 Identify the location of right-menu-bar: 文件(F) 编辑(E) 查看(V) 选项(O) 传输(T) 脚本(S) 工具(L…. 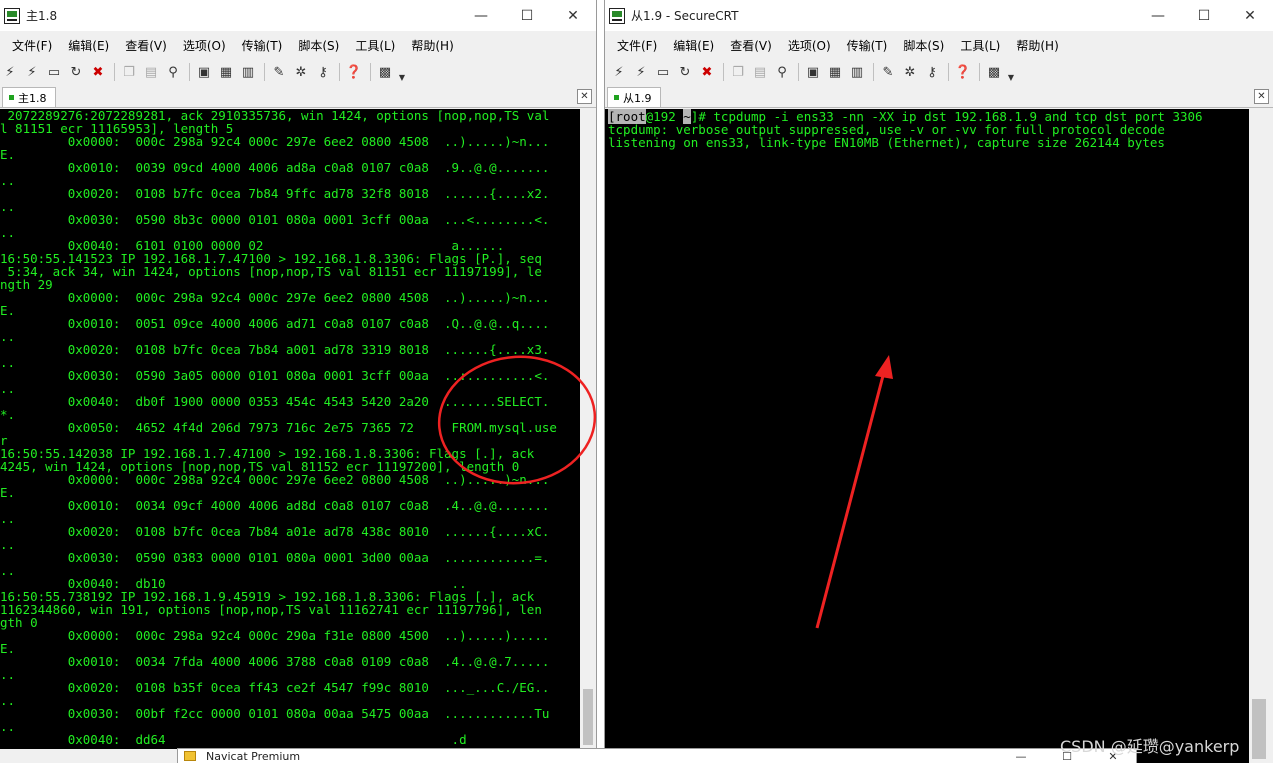
(939, 45).